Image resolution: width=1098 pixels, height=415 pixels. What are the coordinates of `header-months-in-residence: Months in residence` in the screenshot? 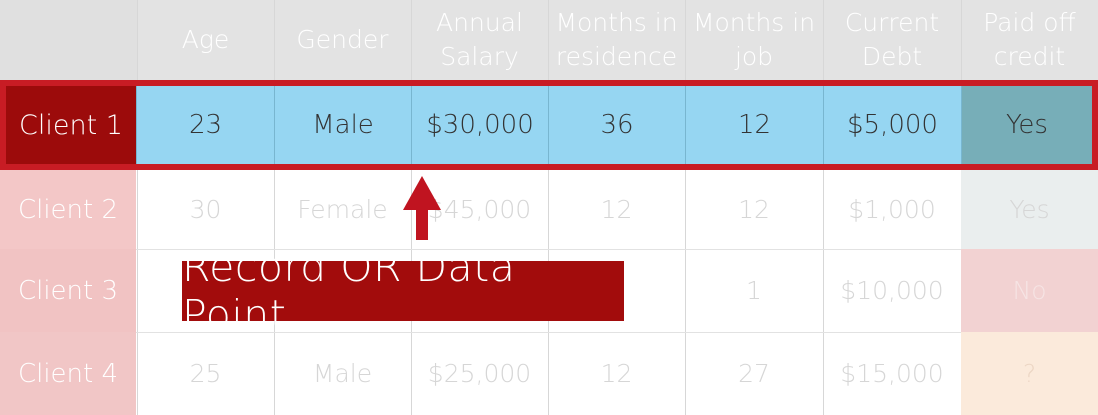 It's located at (616, 40).